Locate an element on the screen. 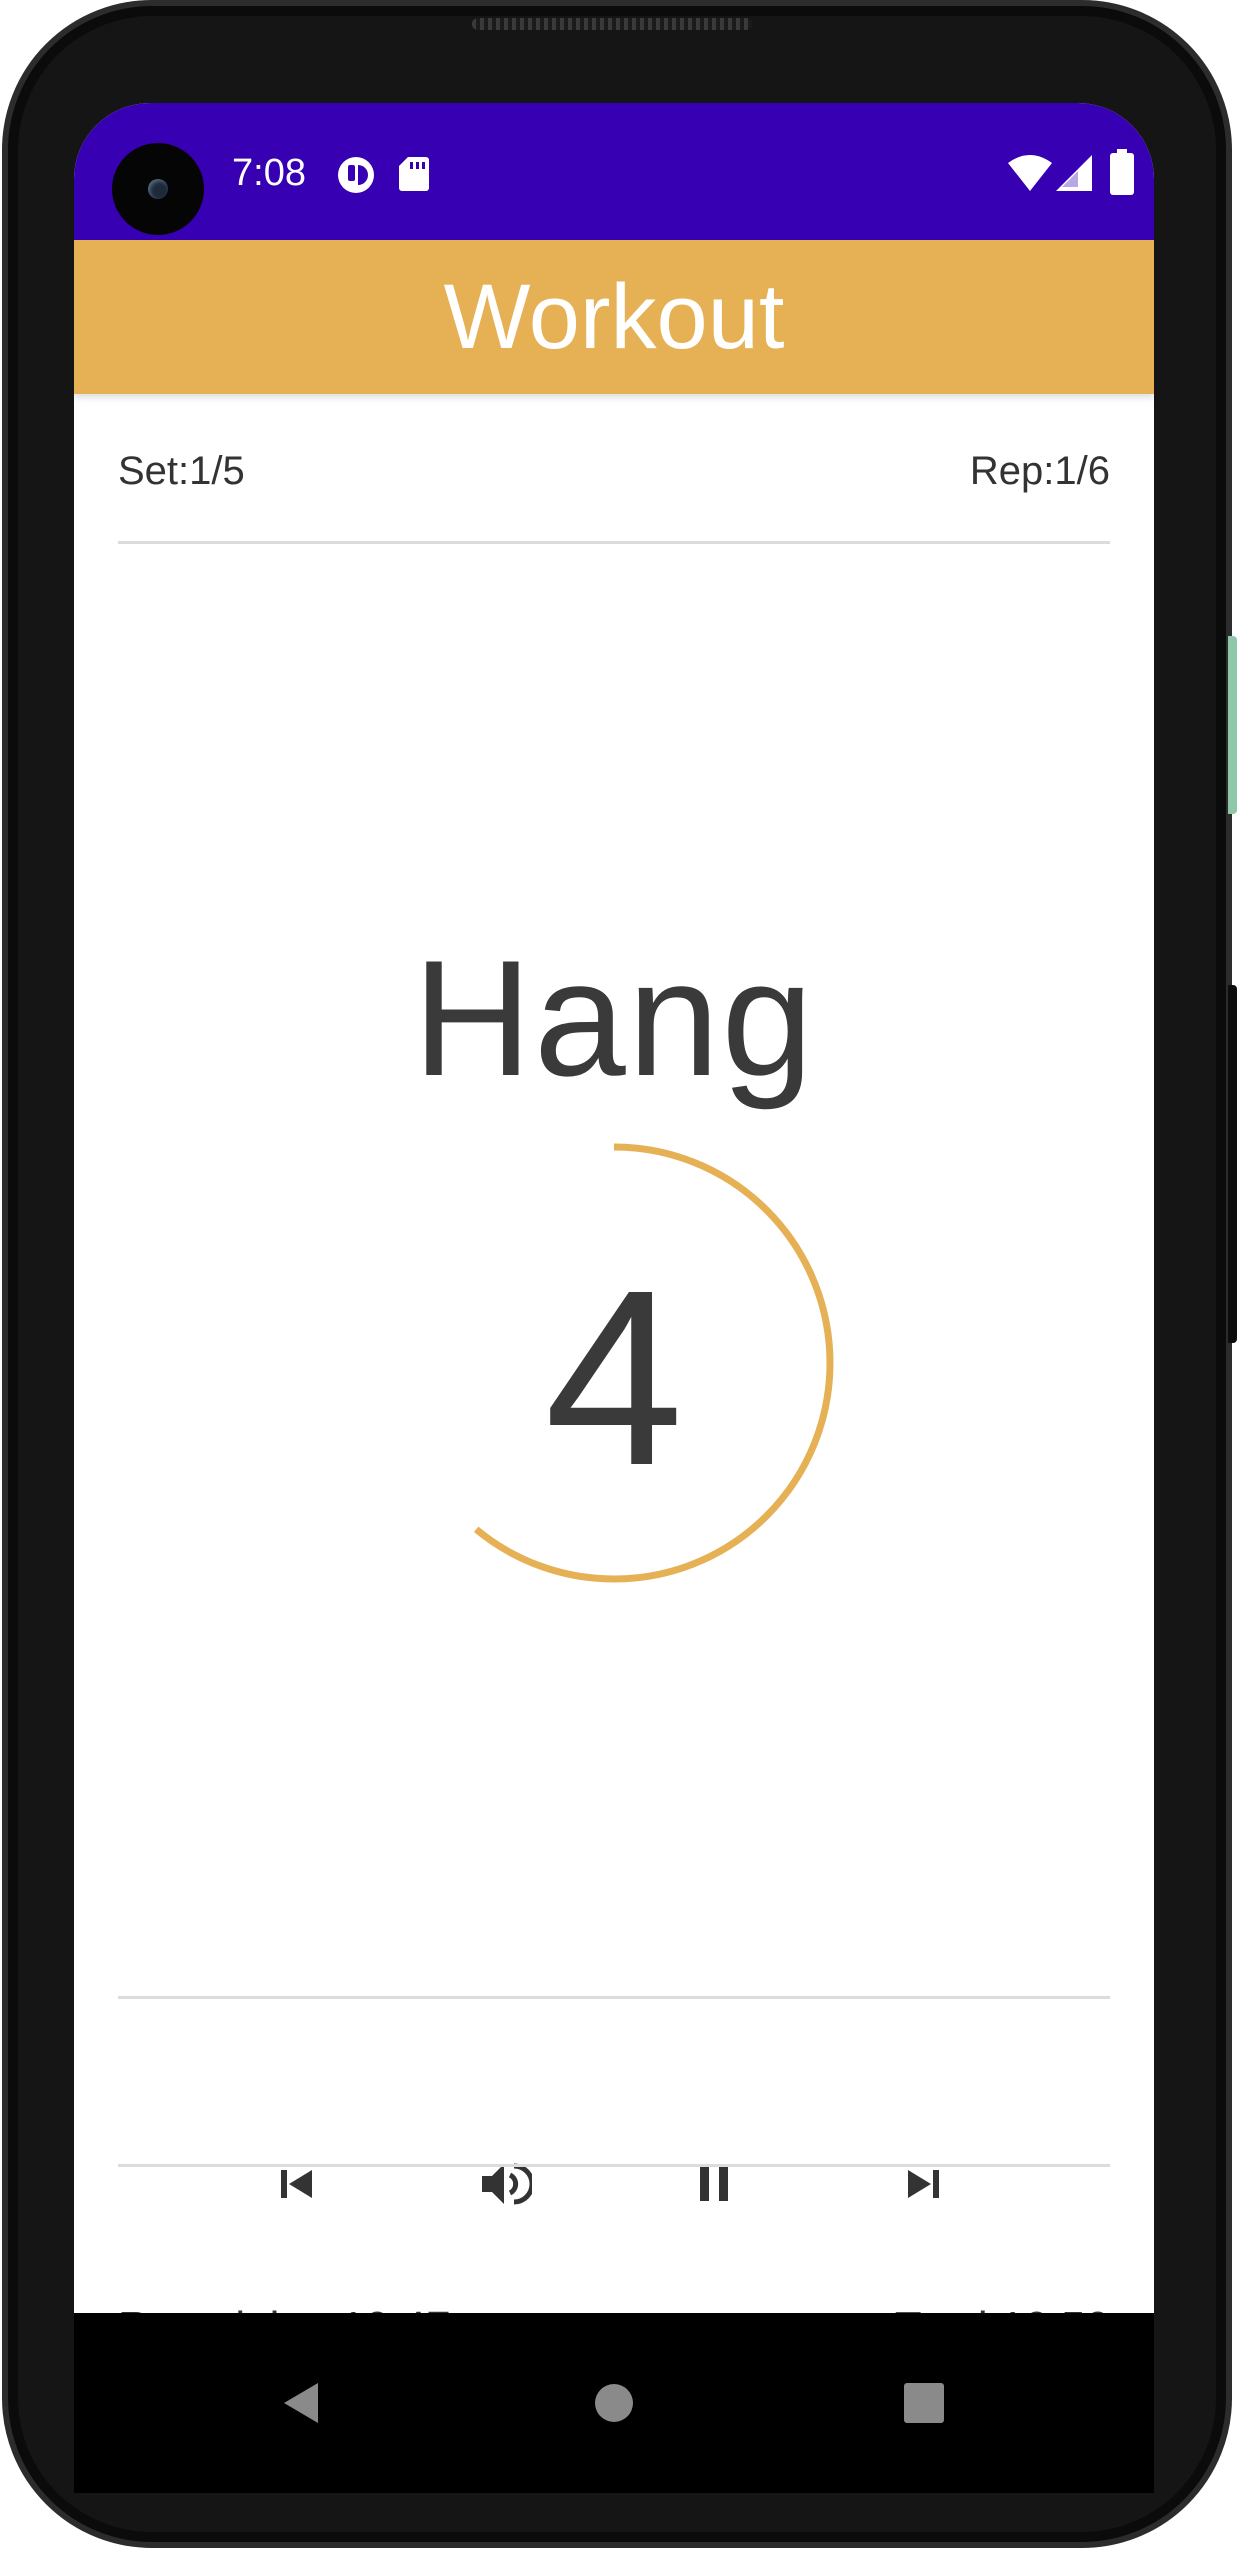  home-icon is located at coordinates (614, 2403).